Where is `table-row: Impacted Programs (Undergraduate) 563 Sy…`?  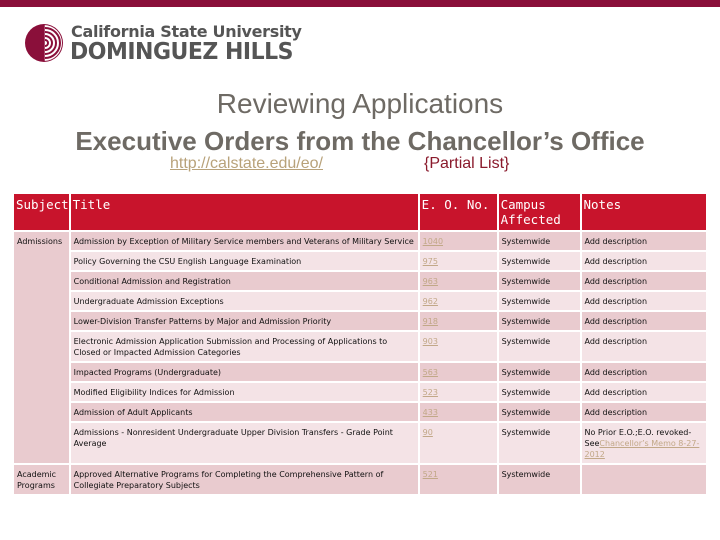 table-row: Impacted Programs (Undergraduate) 563 Sy… is located at coordinates (360, 372).